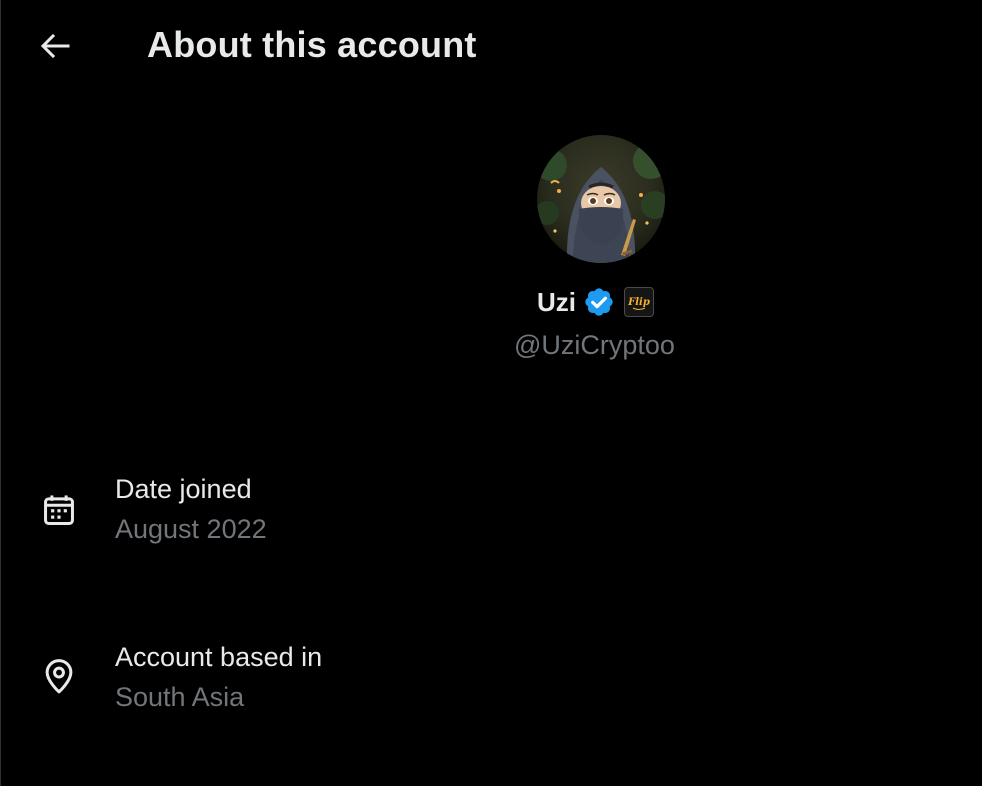  Describe the element at coordinates (312, 44) in the screenshot. I see `page-title: About this account` at that location.